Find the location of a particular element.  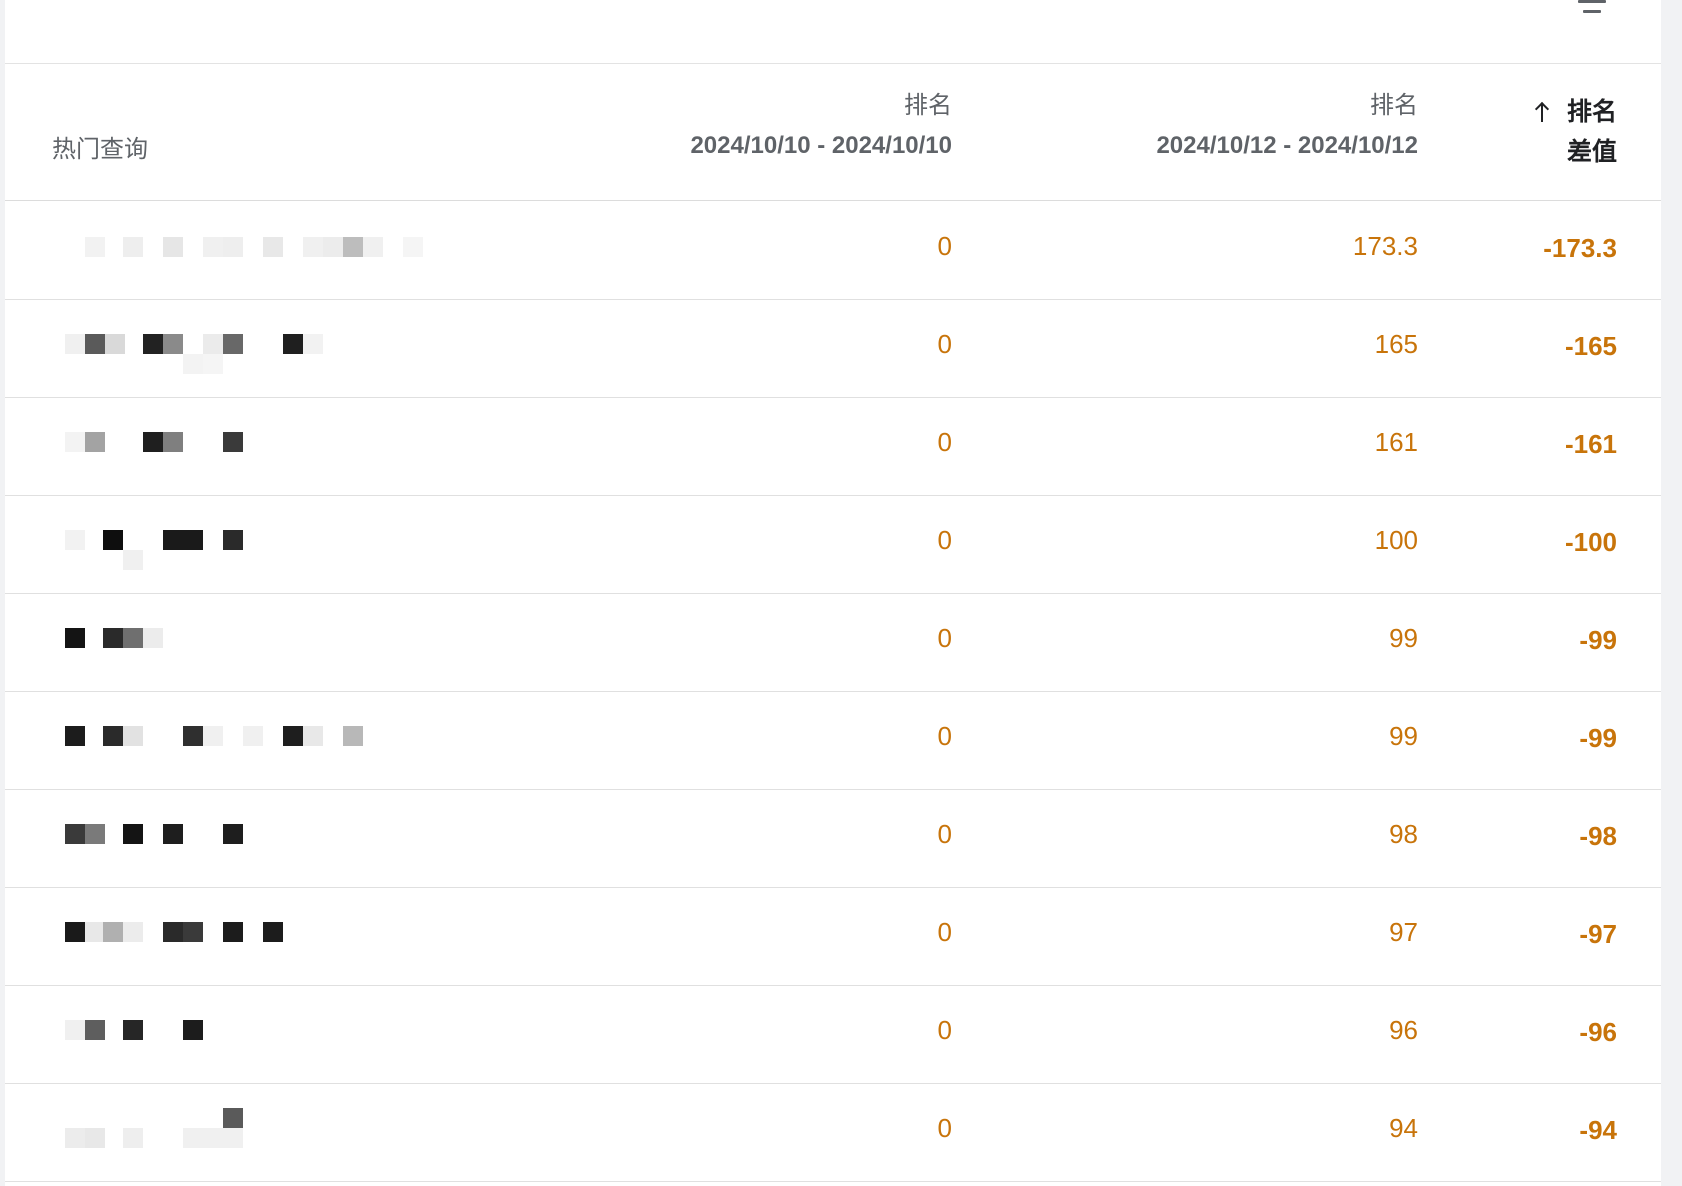

arrow-upward-icon is located at coordinates (1542, 111).